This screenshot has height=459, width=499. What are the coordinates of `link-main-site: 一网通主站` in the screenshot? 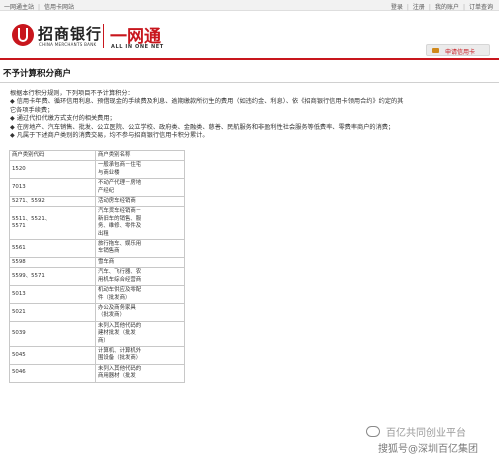 It's located at (19, 7).